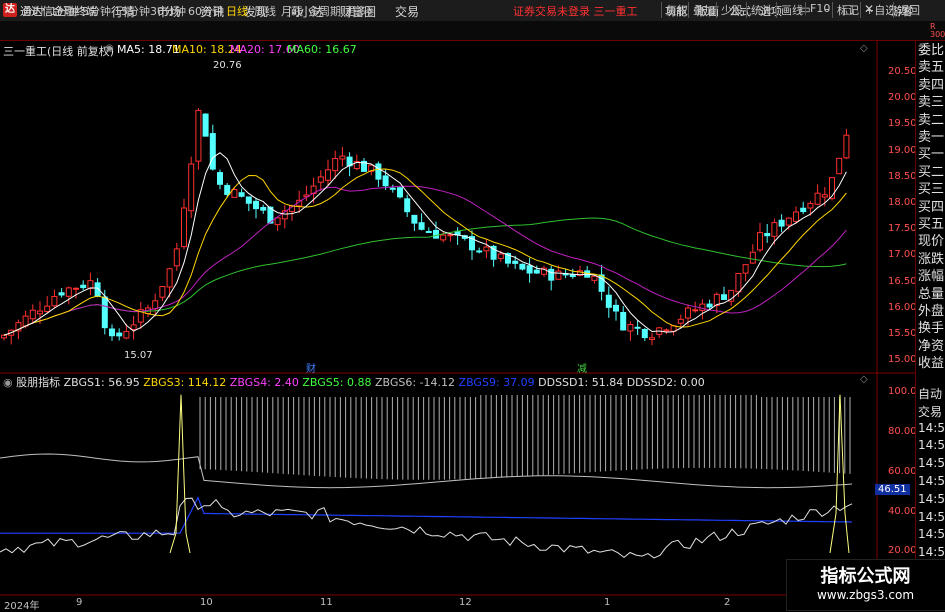  Describe the element at coordinates (931, 242) in the screenshot. I see `quote-label-11: 现价` at that location.